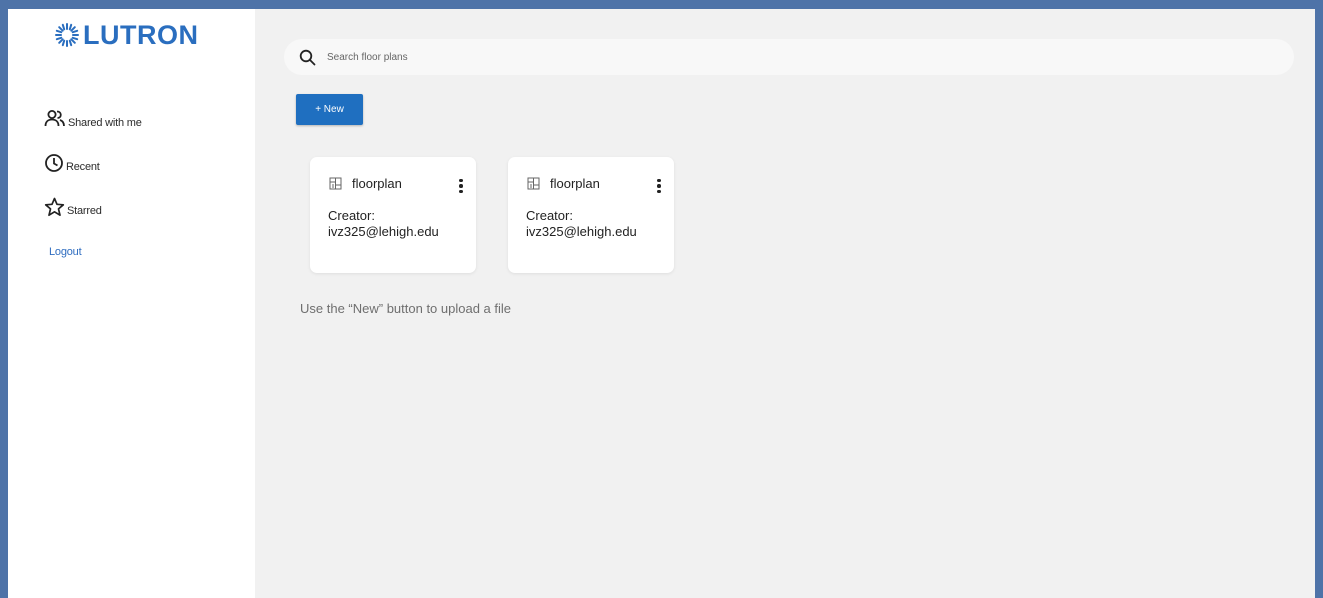 The height and width of the screenshot is (598, 1323). I want to click on search-bar, so click(789, 57).